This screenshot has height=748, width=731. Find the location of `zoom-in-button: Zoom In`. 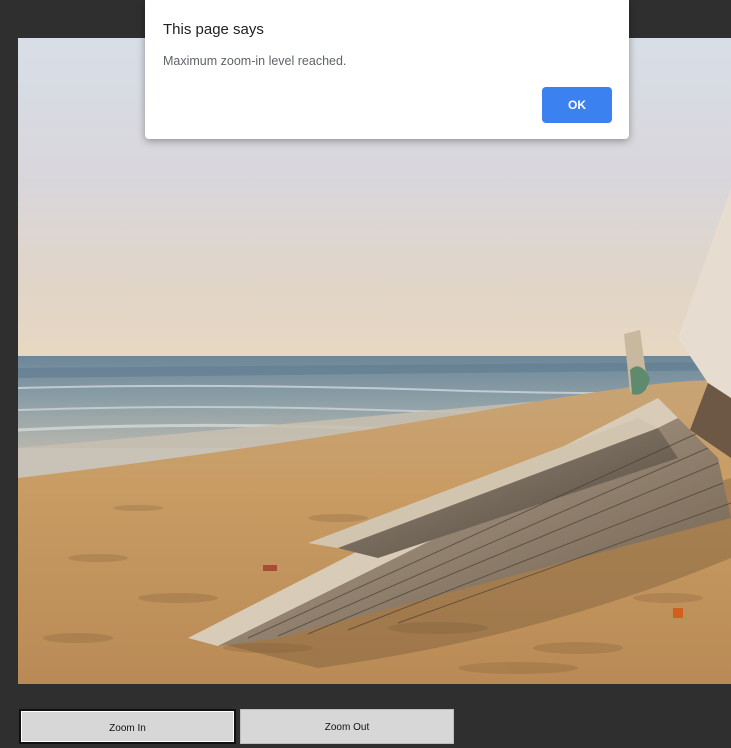

zoom-in-button: Zoom In is located at coordinates (127, 726).